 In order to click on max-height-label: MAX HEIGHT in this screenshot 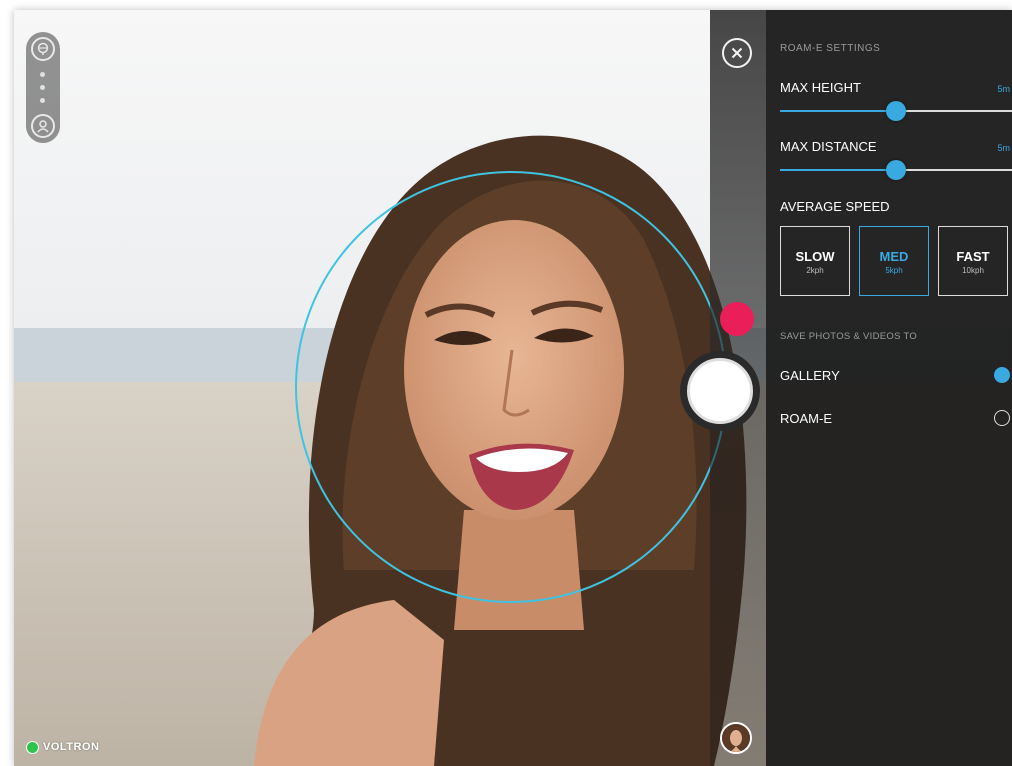, I will do `click(820, 87)`.